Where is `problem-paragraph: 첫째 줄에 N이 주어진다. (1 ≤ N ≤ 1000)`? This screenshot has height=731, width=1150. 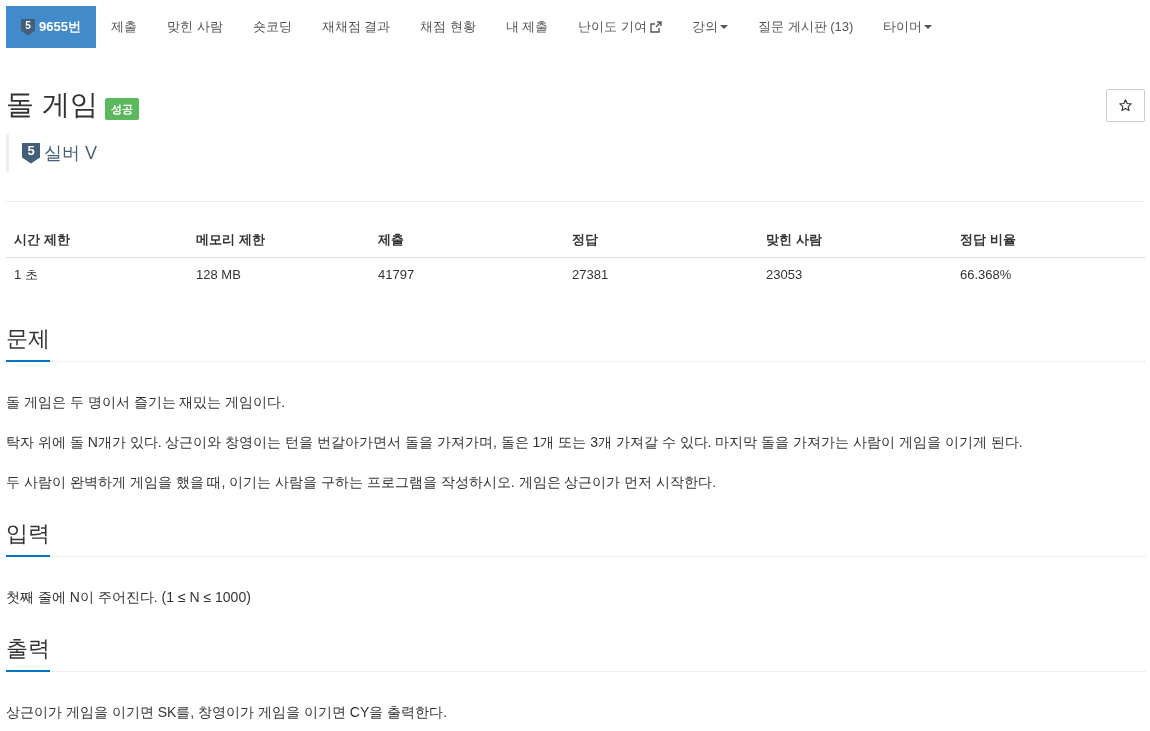
problem-paragraph: 첫째 줄에 N이 주어진다. (1 ≤ N ≤ 1000) is located at coordinates (129, 597).